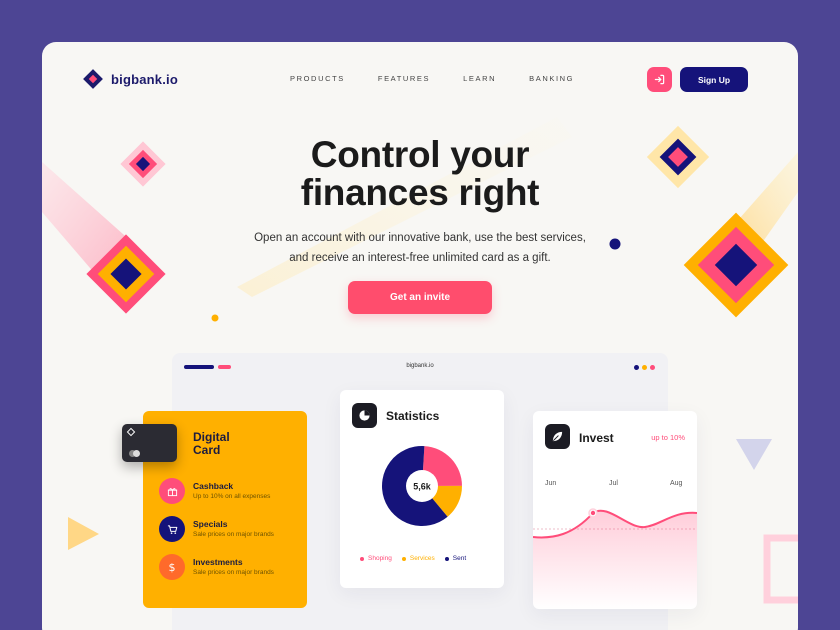 The width and height of the screenshot is (840, 630). Describe the element at coordinates (479, 78) in the screenshot. I see `nav-item-learn: LEARN` at that location.